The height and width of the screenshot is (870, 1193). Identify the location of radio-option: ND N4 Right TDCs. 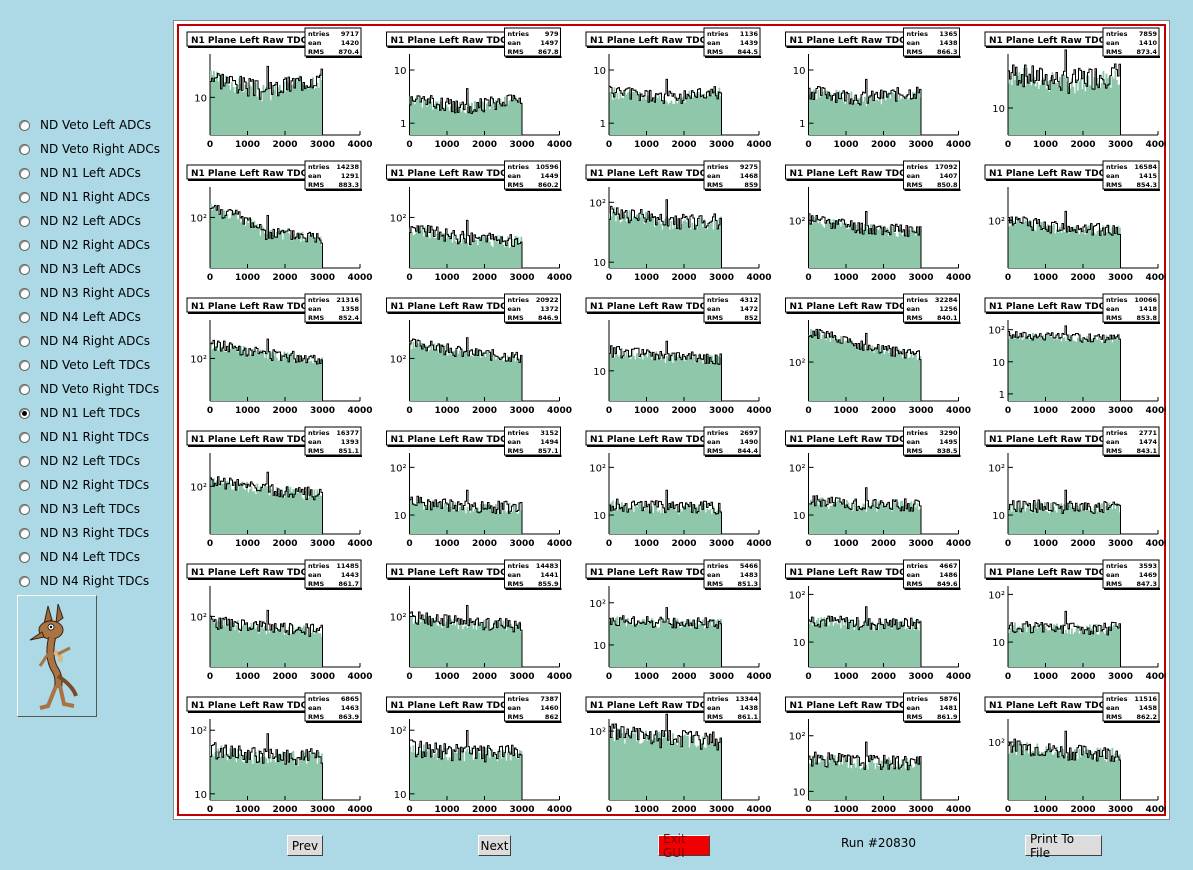
(89, 581).